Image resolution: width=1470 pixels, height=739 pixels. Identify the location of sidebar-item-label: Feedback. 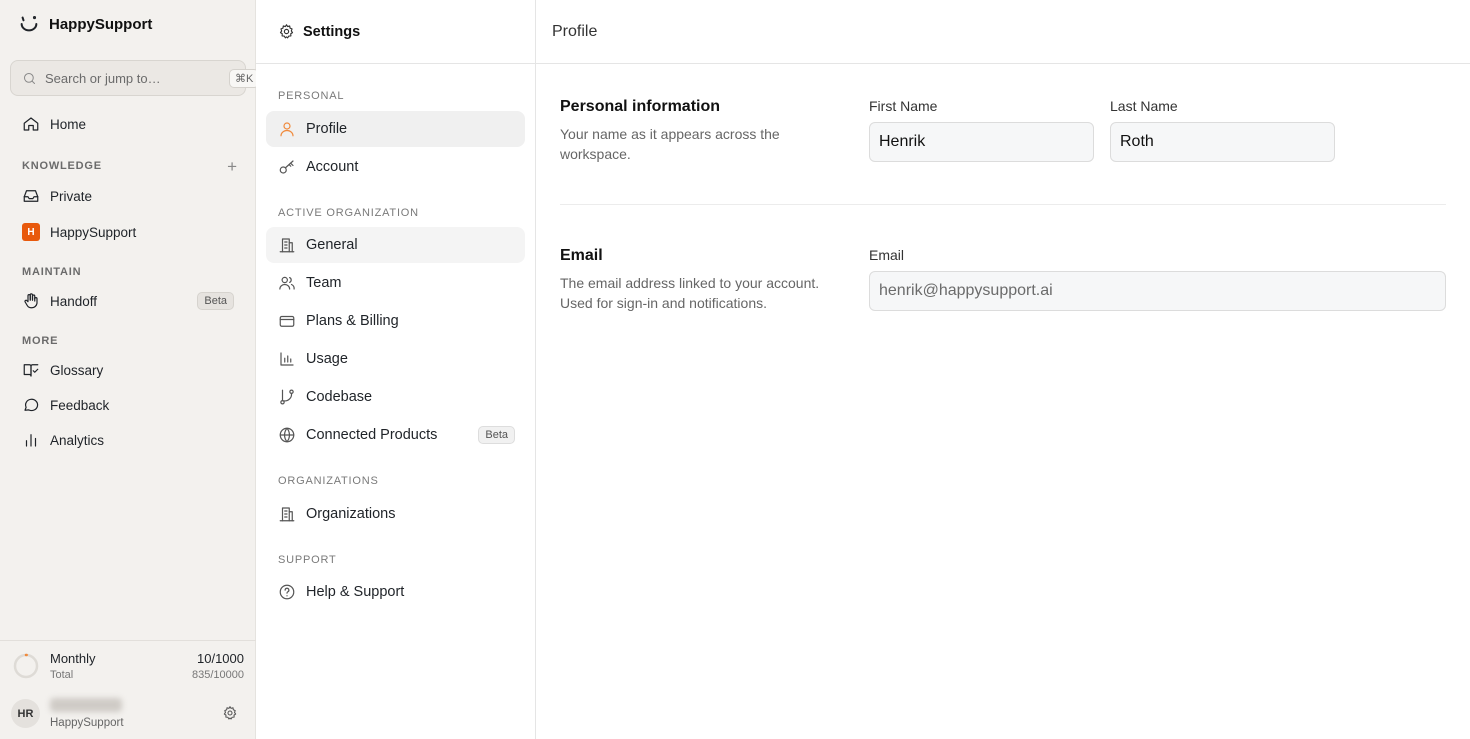
(80, 405).